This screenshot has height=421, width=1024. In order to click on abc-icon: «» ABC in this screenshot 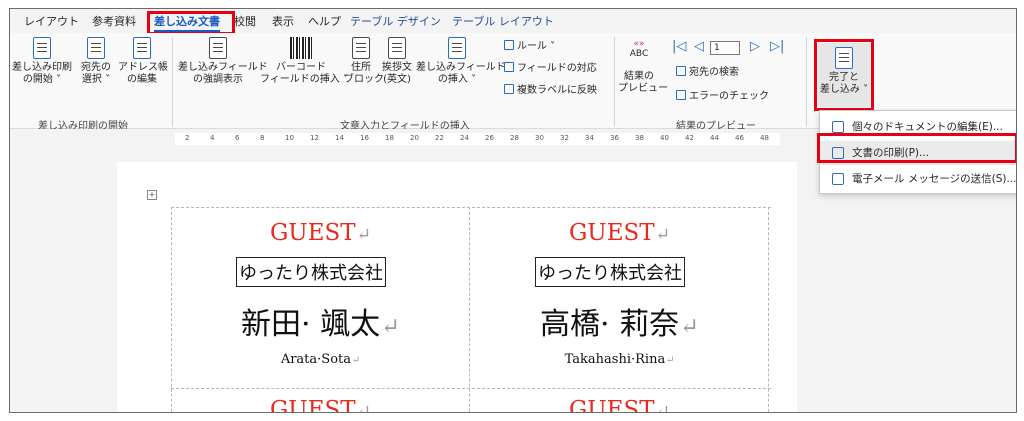, I will do `click(639, 49)`.